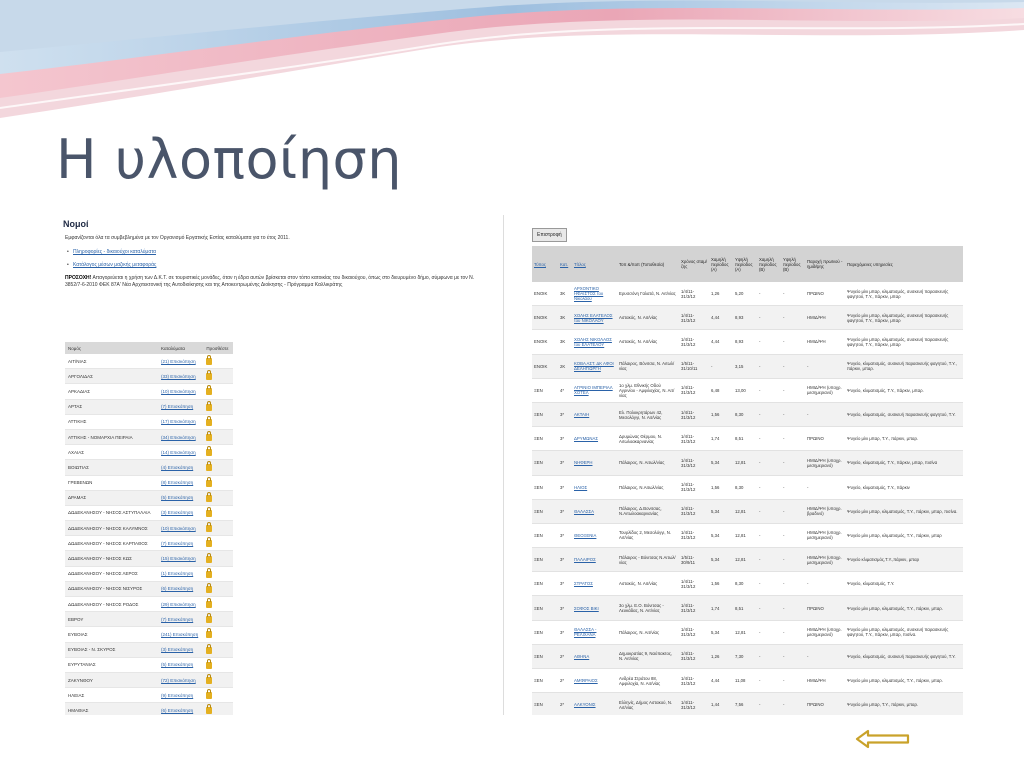  What do you see at coordinates (285, 265) in the screenshot?
I see `info-link-transport: Κατάλογος μέσων μαζικής μεταφοράς` at bounding box center [285, 265].